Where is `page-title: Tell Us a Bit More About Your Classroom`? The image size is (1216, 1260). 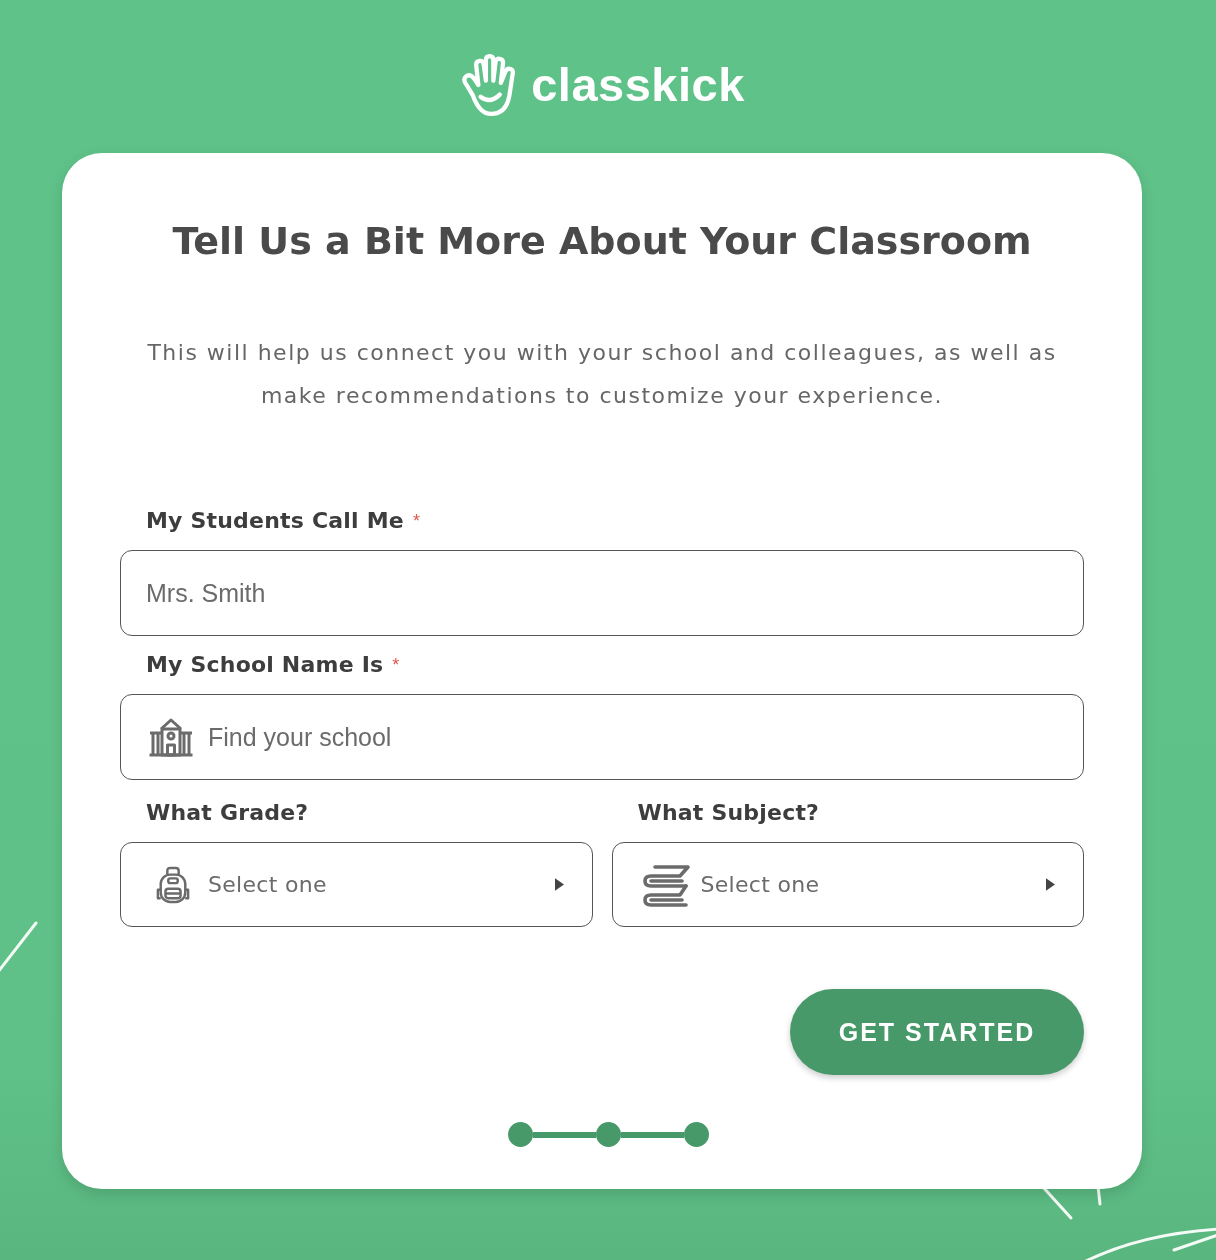
page-title: Tell Us a Bit More About Your Classroom is located at coordinates (602, 241).